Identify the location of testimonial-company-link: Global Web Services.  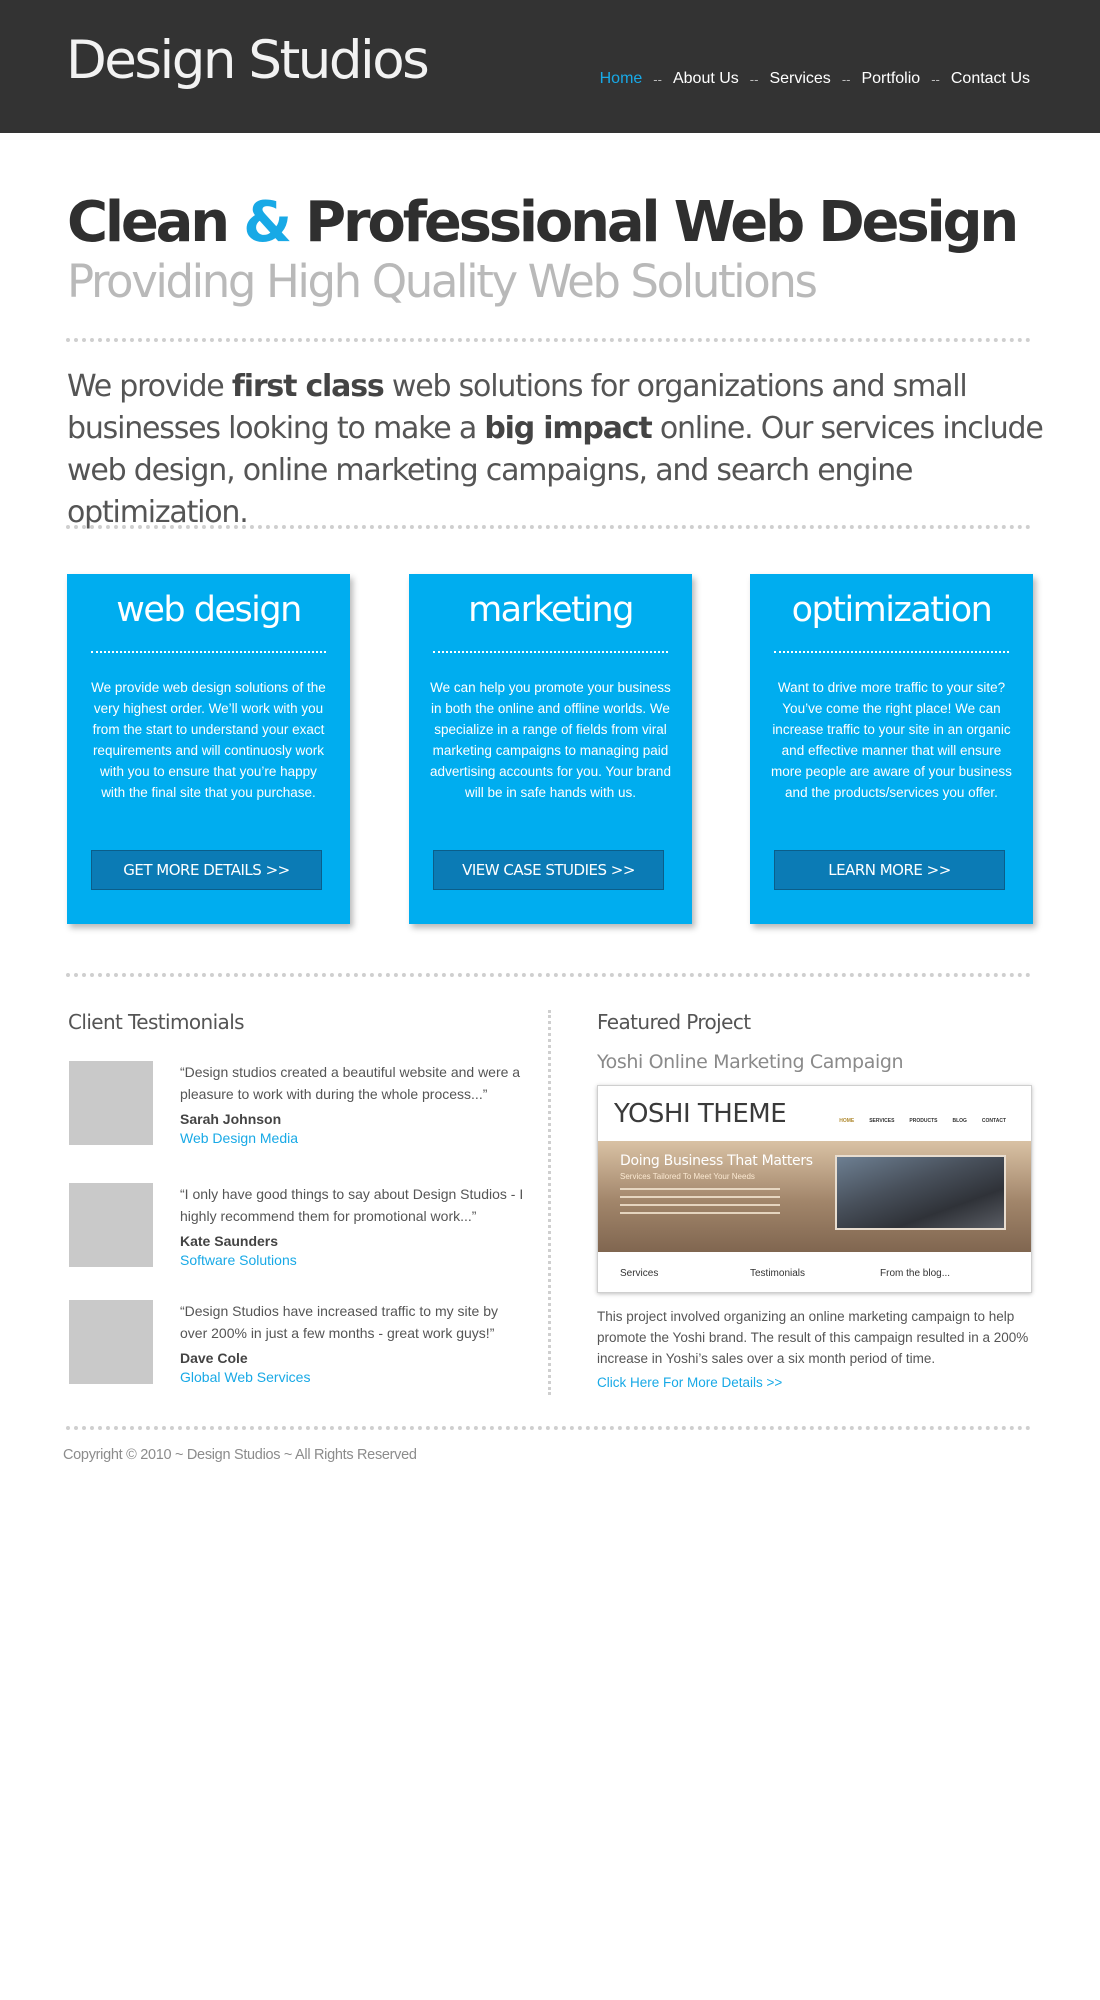
(245, 1377).